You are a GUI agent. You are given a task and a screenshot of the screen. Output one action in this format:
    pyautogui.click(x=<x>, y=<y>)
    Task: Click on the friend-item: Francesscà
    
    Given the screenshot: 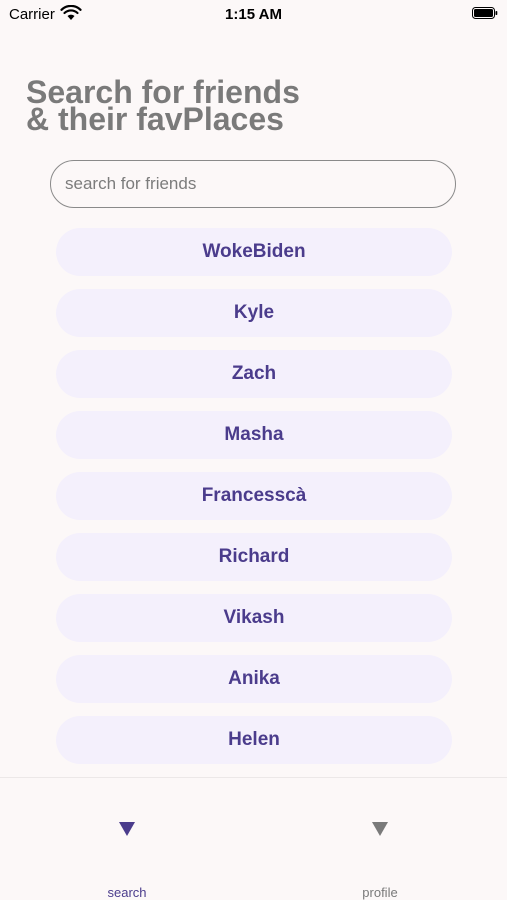 What is the action you would take?
    pyautogui.click(x=254, y=496)
    